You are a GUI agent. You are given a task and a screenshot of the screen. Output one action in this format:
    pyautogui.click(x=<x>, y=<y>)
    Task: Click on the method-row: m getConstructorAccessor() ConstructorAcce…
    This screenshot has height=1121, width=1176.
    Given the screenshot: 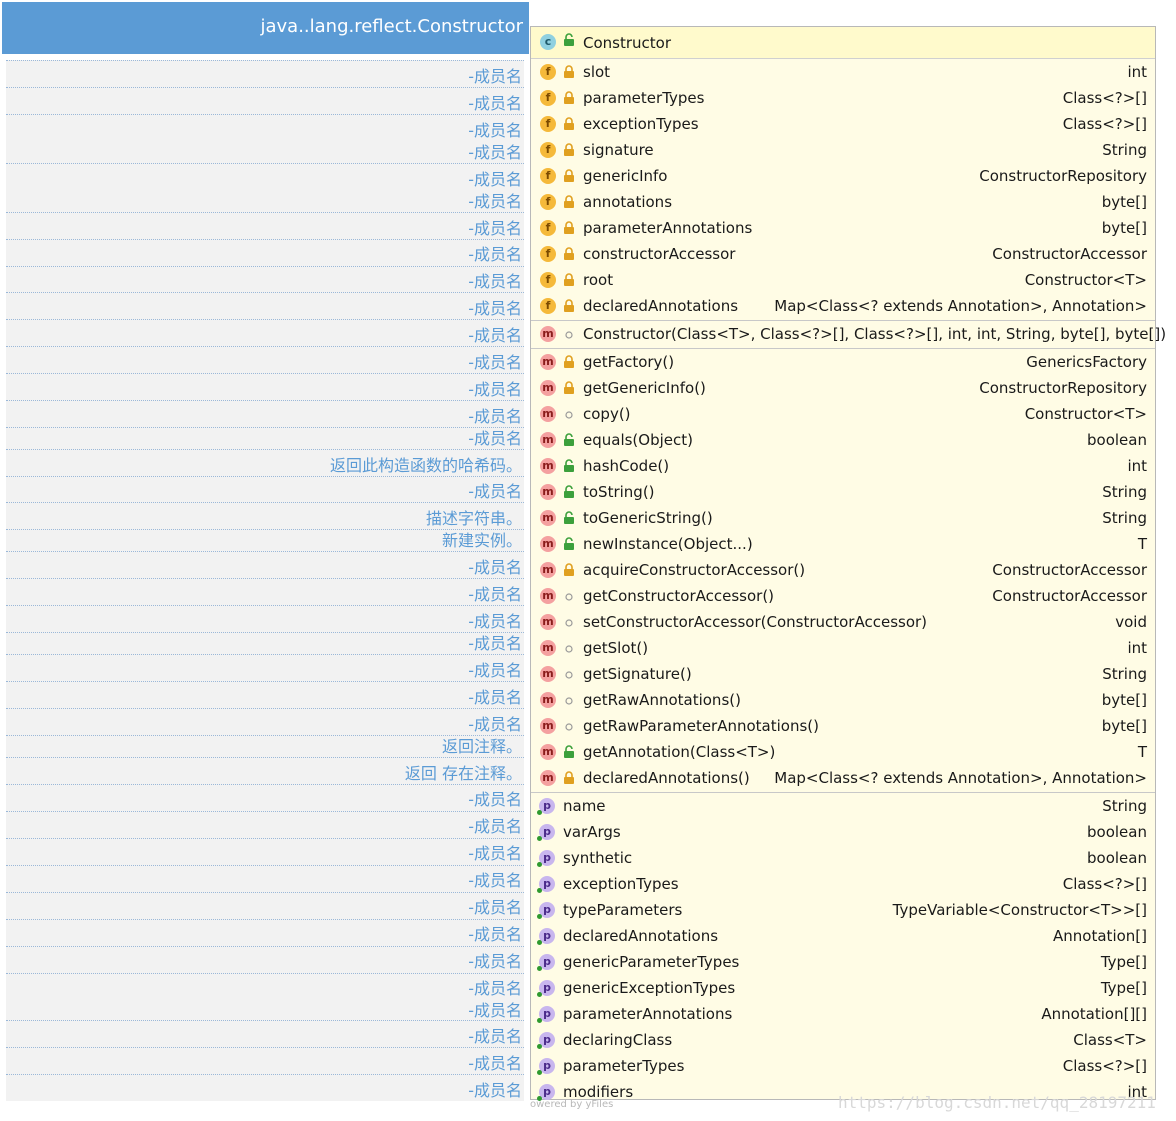 What is the action you would take?
    pyautogui.click(x=843, y=596)
    